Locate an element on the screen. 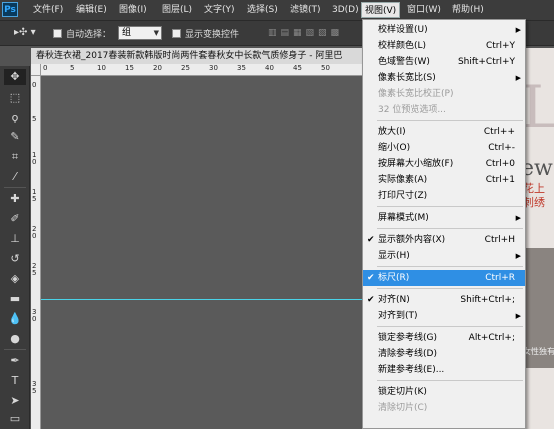  menu-edit: 编辑(E) is located at coordinates (91, 10).